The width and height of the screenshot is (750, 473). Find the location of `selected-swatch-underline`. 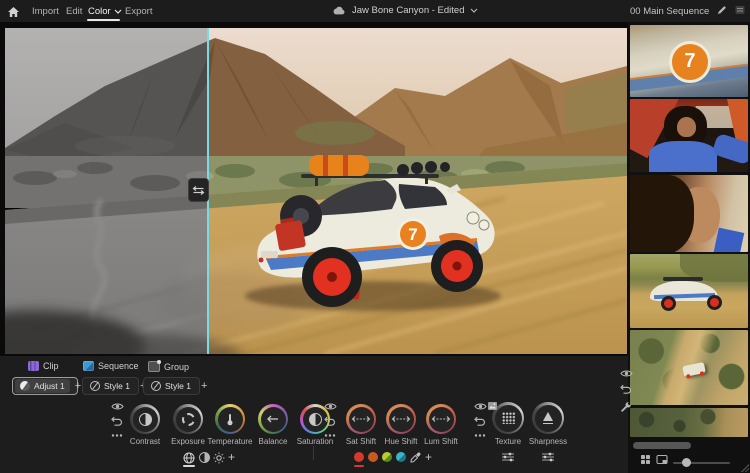

selected-swatch-underline is located at coordinates (359, 466).